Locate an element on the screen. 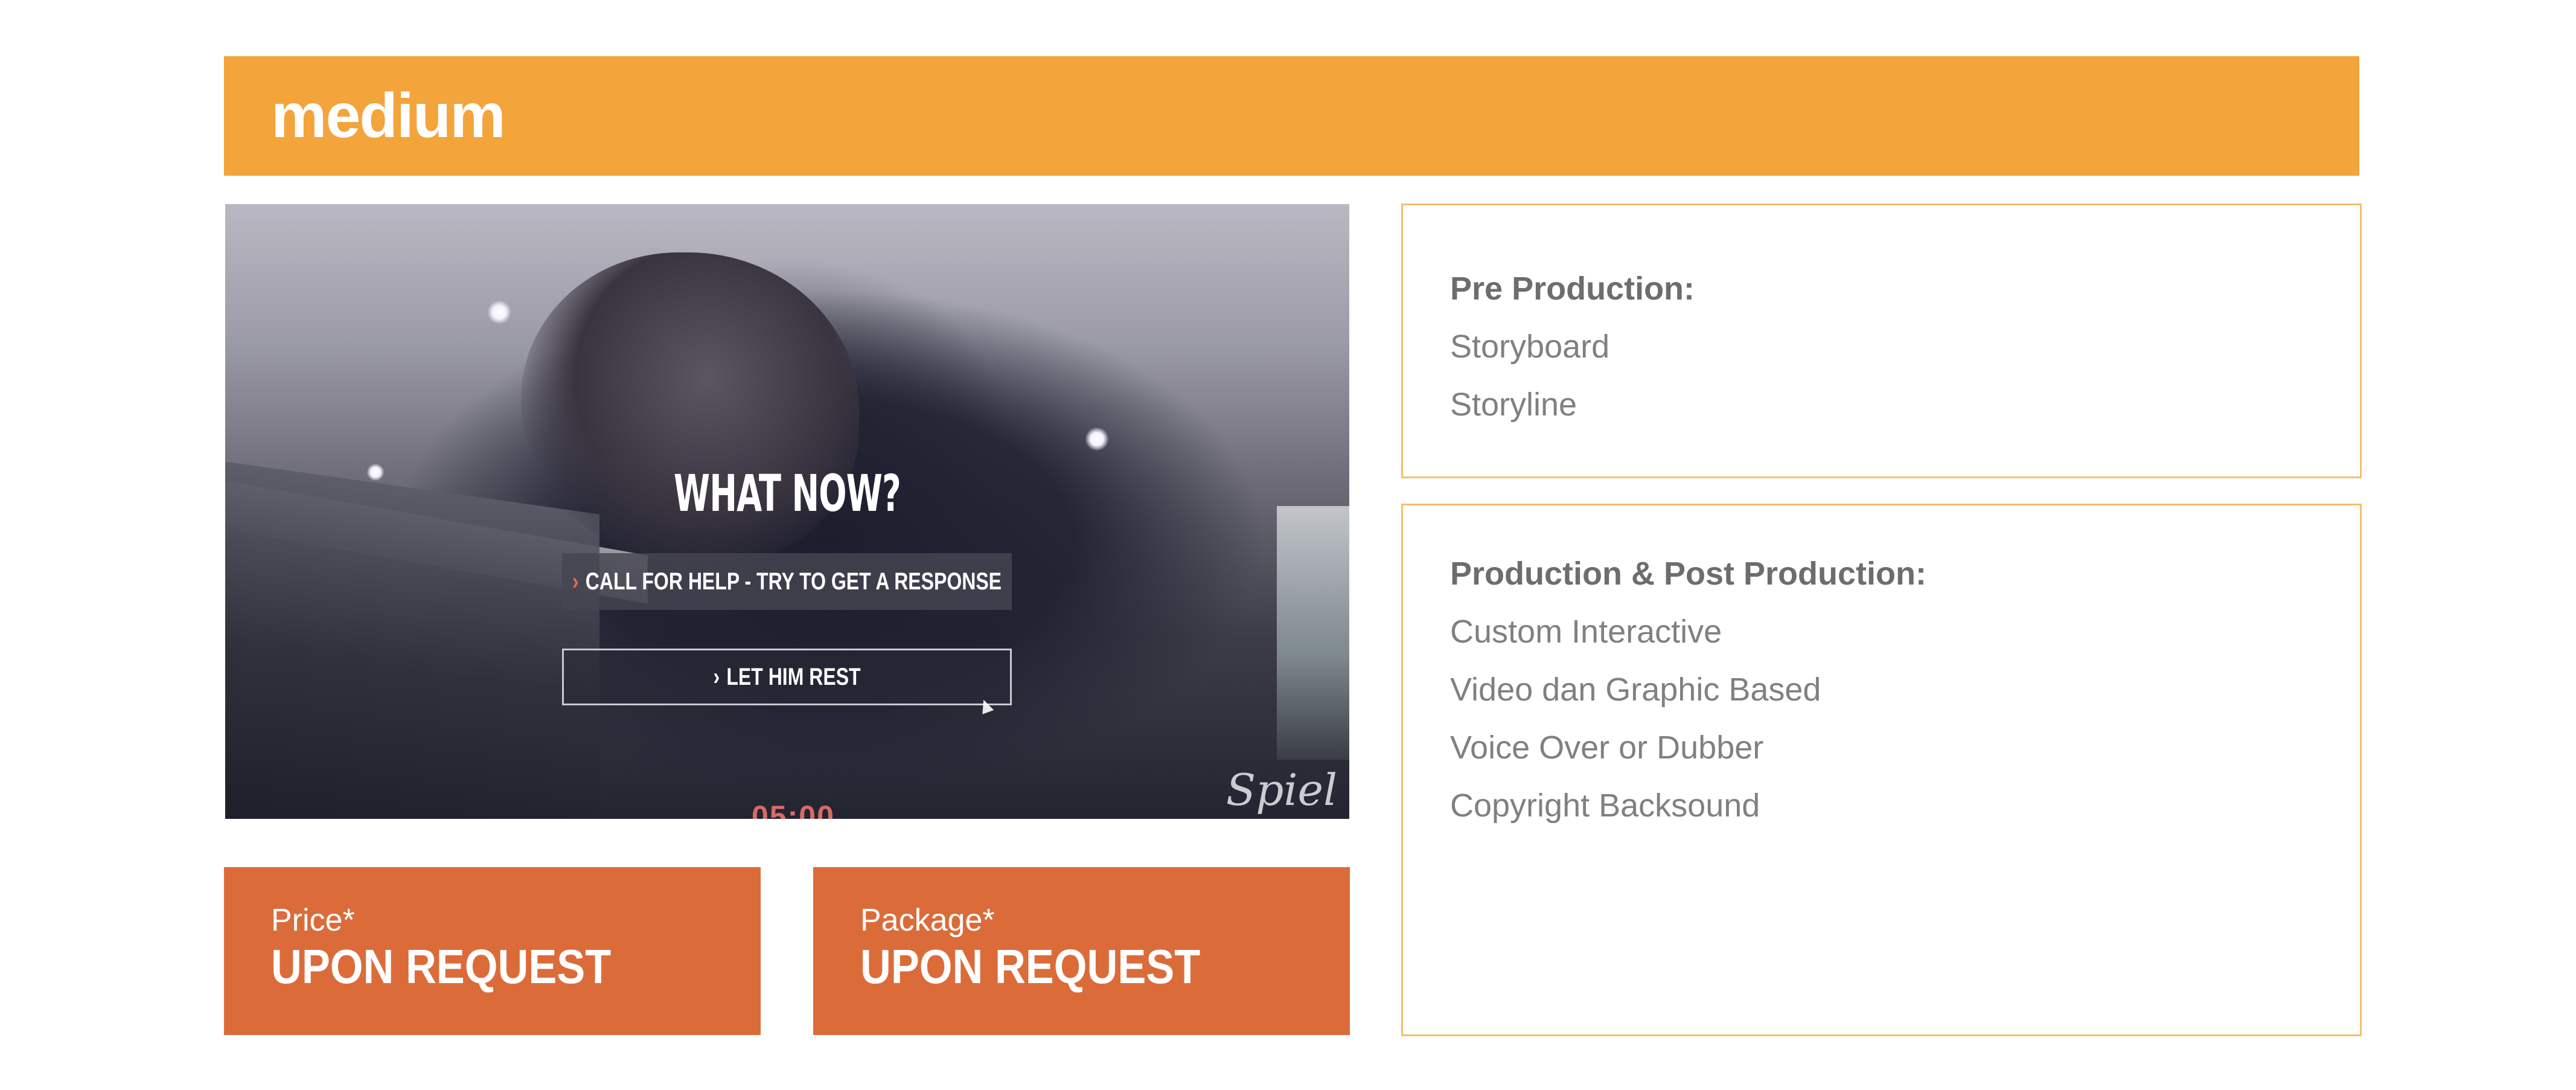  price-value: UPON REQUEST is located at coordinates (442, 967).